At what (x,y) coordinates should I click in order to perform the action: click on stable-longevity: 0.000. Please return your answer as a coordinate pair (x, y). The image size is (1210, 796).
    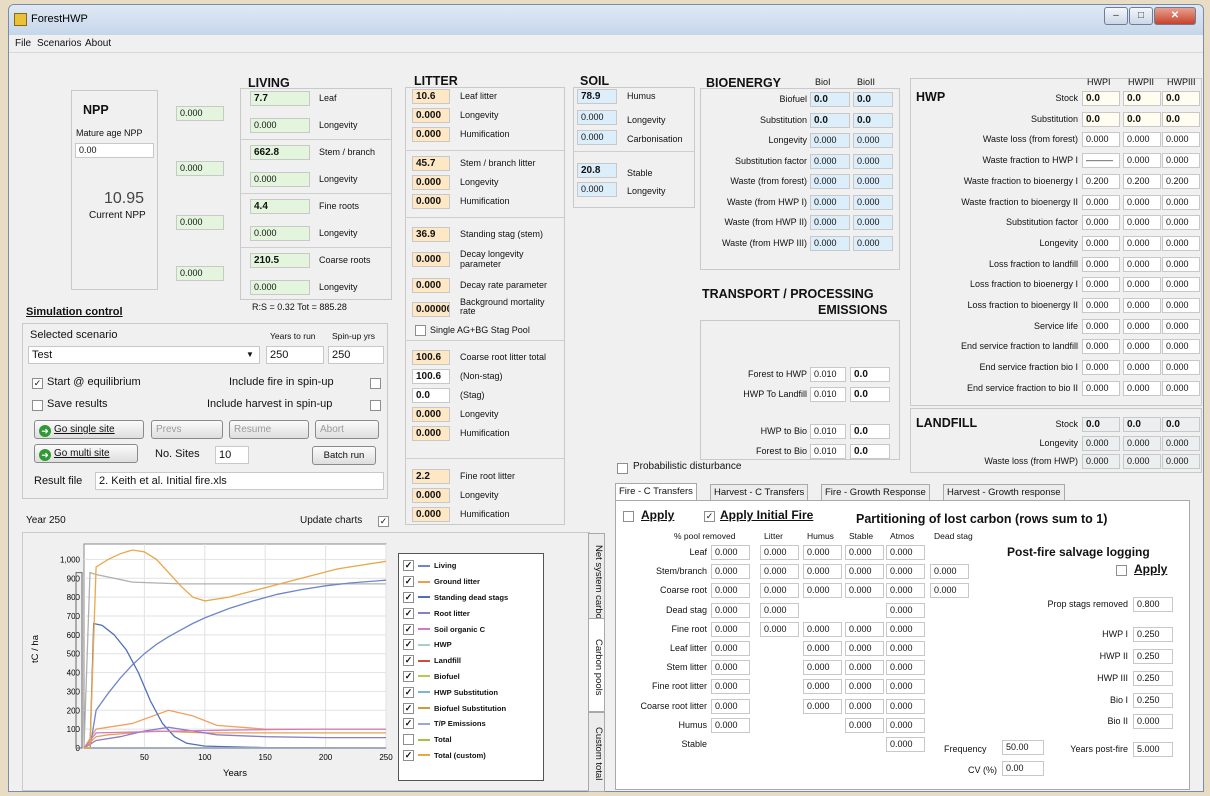
    Looking at the image, I should click on (597, 189).